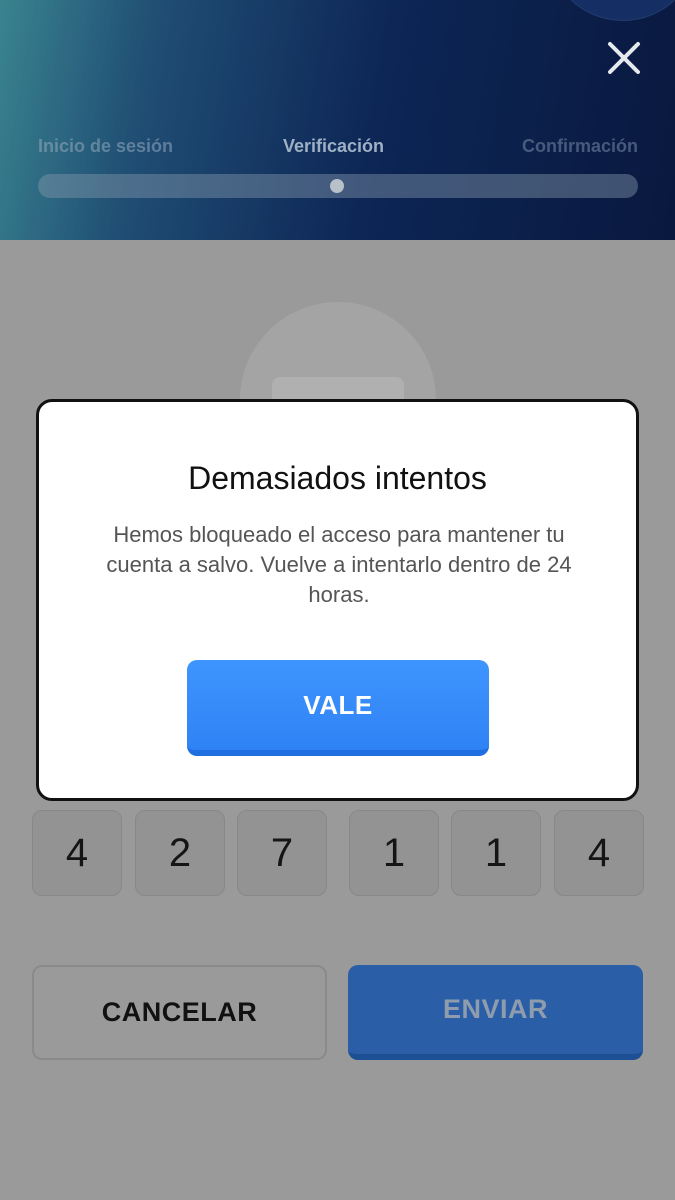 The height and width of the screenshot is (1200, 675). Describe the element at coordinates (599, 853) in the screenshot. I see `code-digit-6: 4` at that location.